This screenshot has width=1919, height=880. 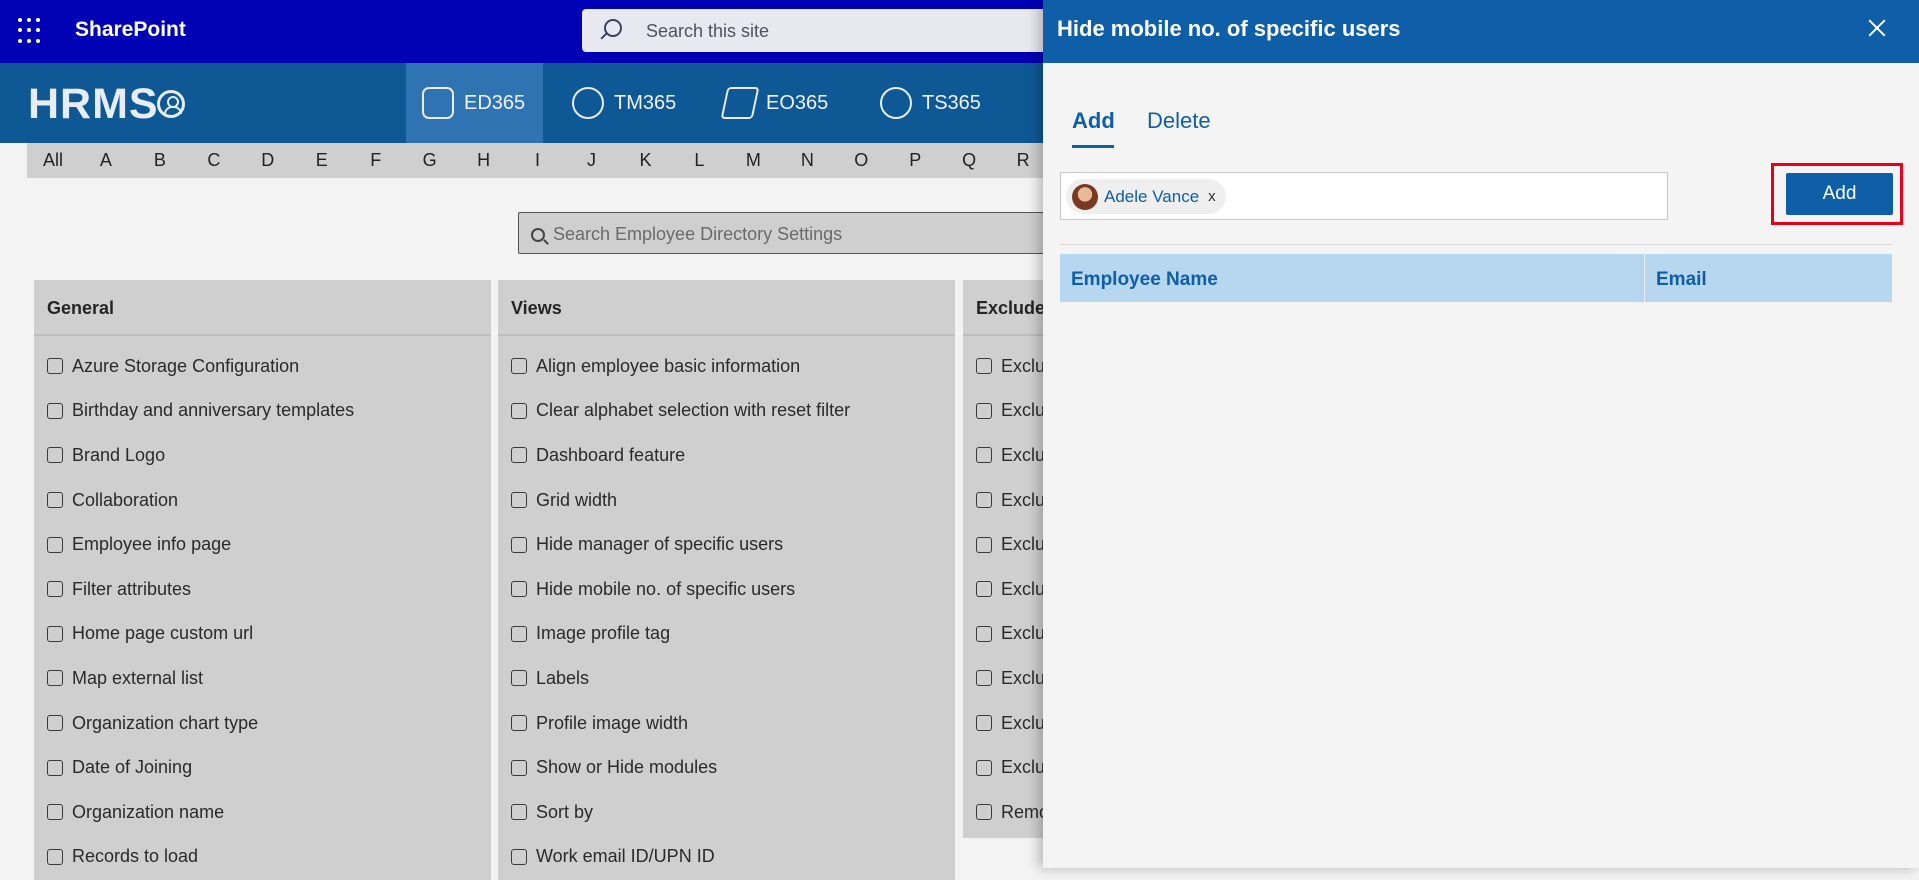 I want to click on card-title: General, so click(x=262, y=308).